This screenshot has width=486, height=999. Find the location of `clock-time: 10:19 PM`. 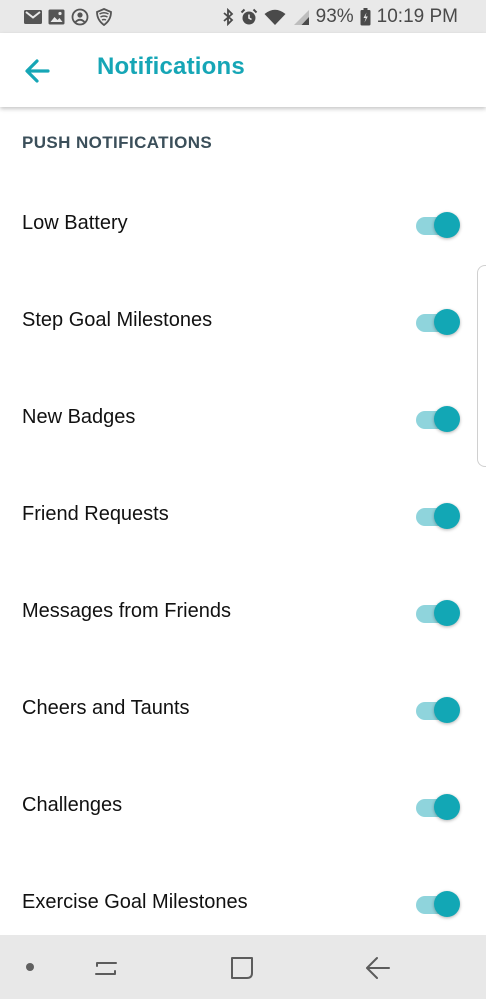

clock-time: 10:19 PM is located at coordinates (417, 16).